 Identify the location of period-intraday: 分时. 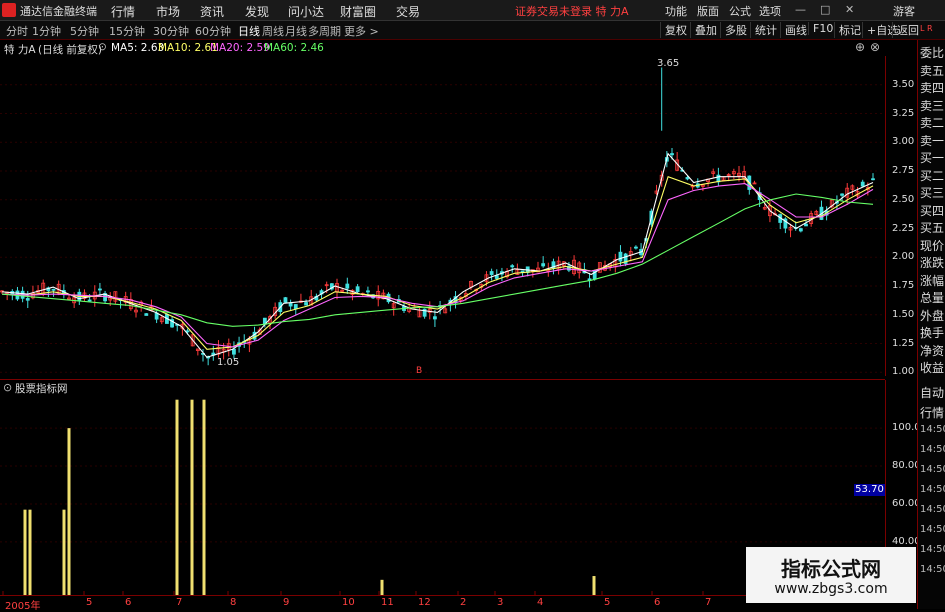
(17, 31).